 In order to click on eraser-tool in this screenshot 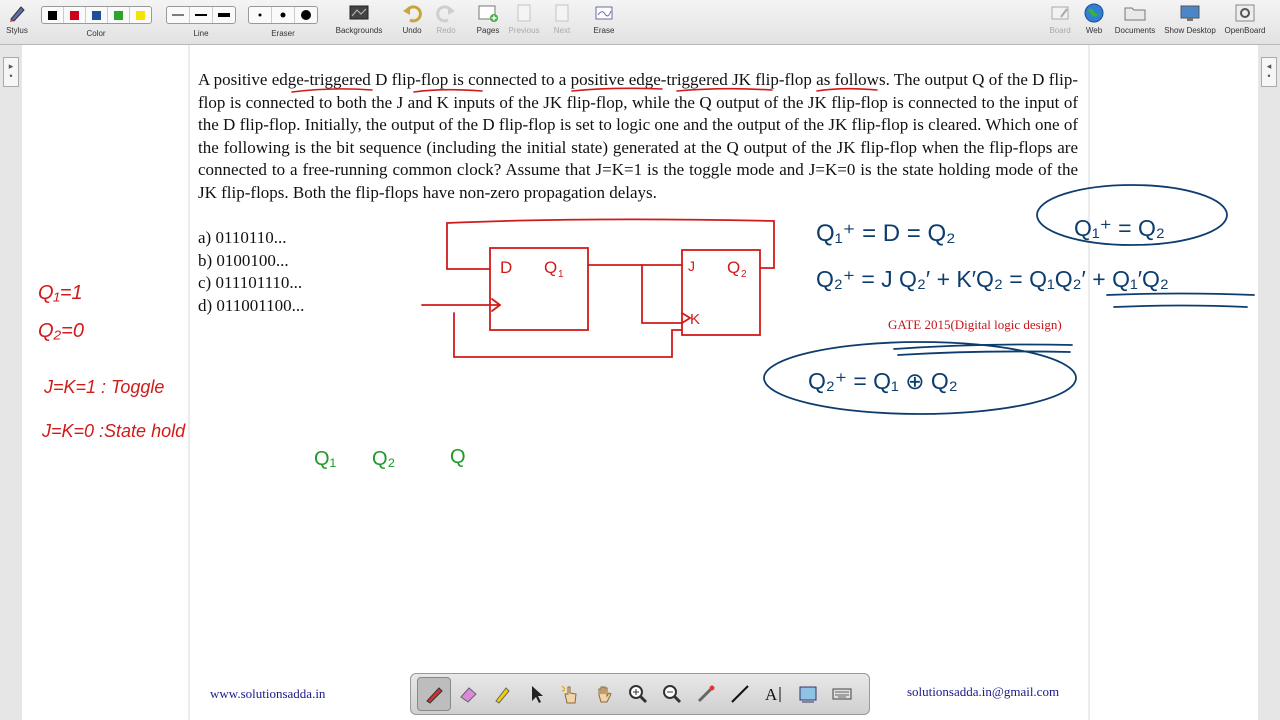, I will do `click(468, 694)`.